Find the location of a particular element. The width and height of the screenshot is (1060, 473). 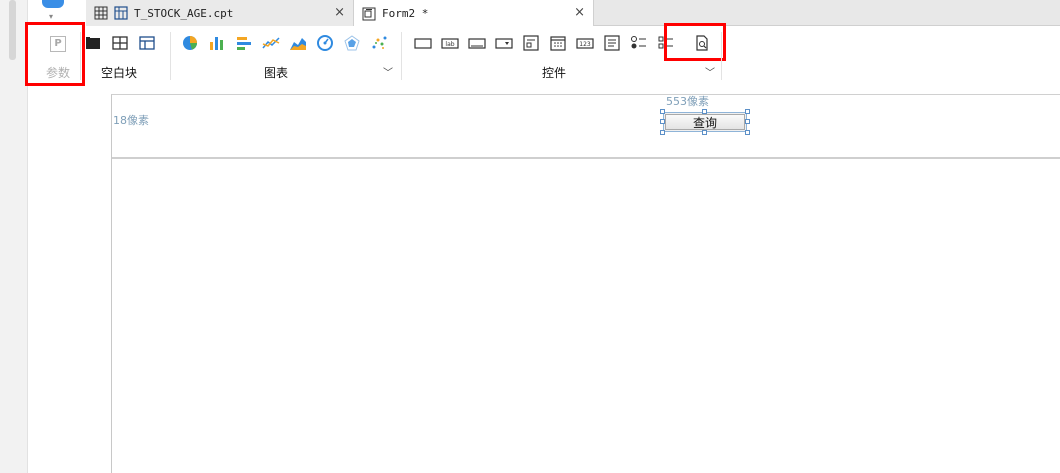

svg-text: 123 is located at coordinates (585, 44).